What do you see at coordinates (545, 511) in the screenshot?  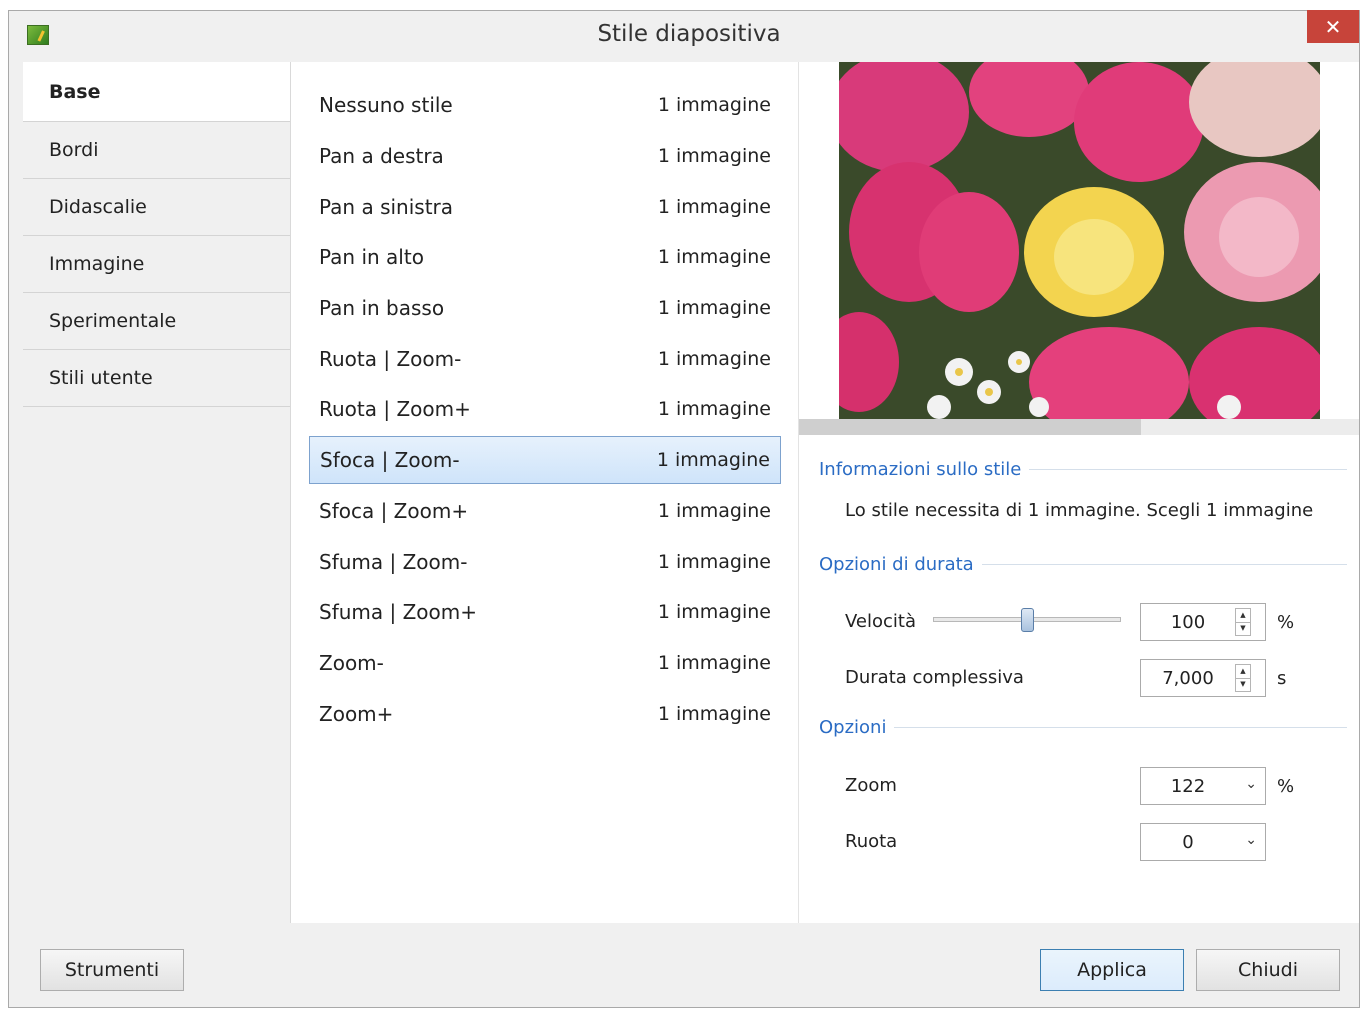 I see `list-item: Sfoca | Zoom+ 1 immagine` at bounding box center [545, 511].